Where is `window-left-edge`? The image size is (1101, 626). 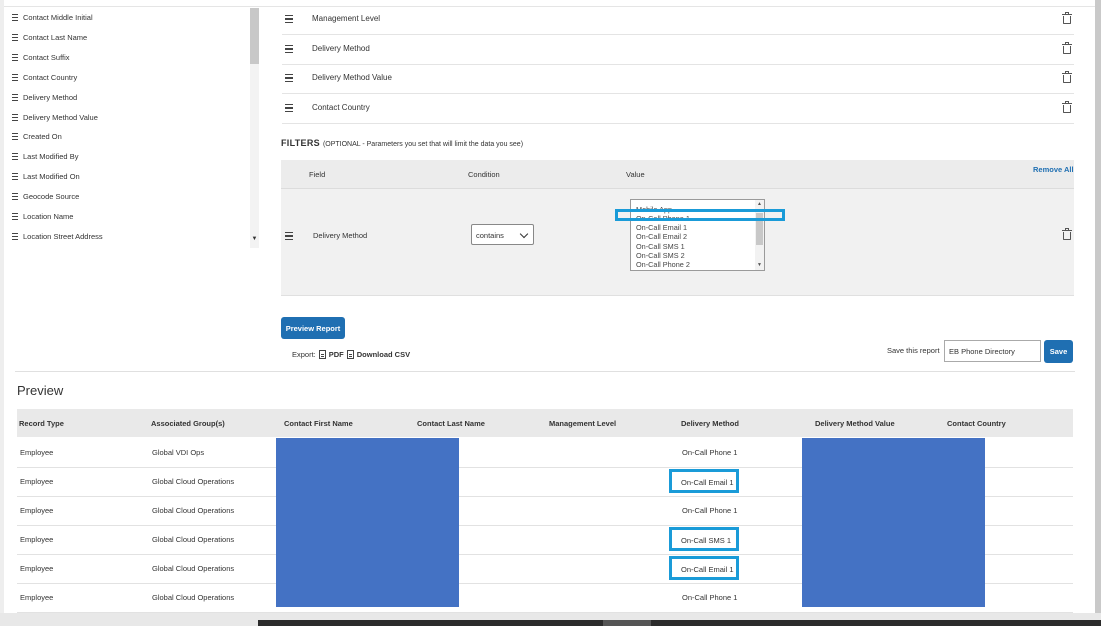 window-left-edge is located at coordinates (2, 306).